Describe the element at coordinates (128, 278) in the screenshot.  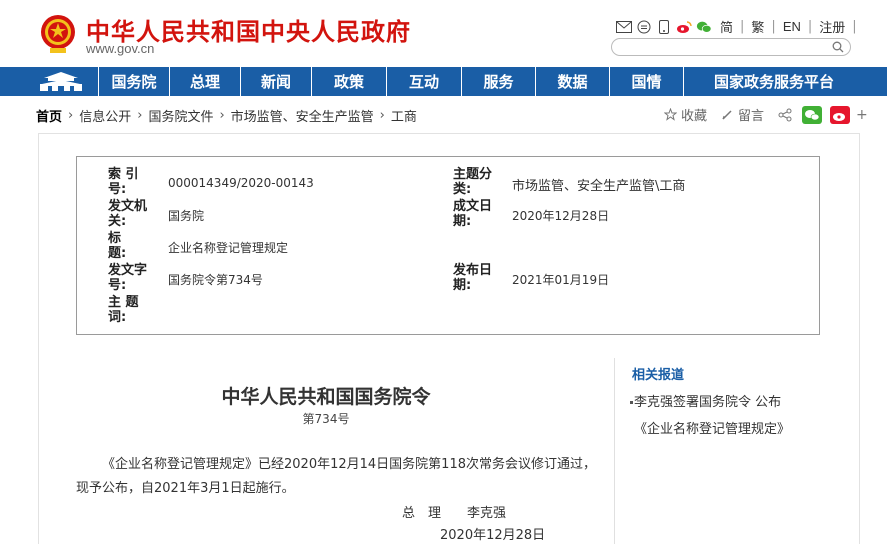
I see `doc-number-label: 发文字号:` at that location.